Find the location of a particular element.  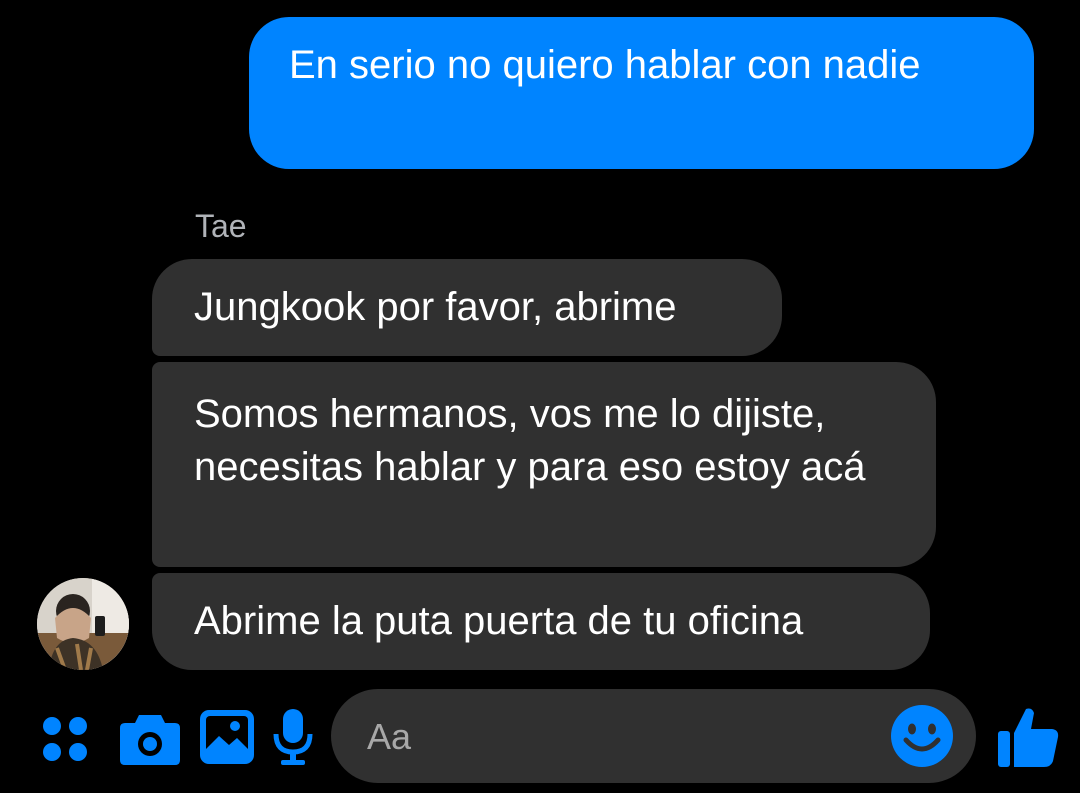

avatar-photo is located at coordinates (83, 624).